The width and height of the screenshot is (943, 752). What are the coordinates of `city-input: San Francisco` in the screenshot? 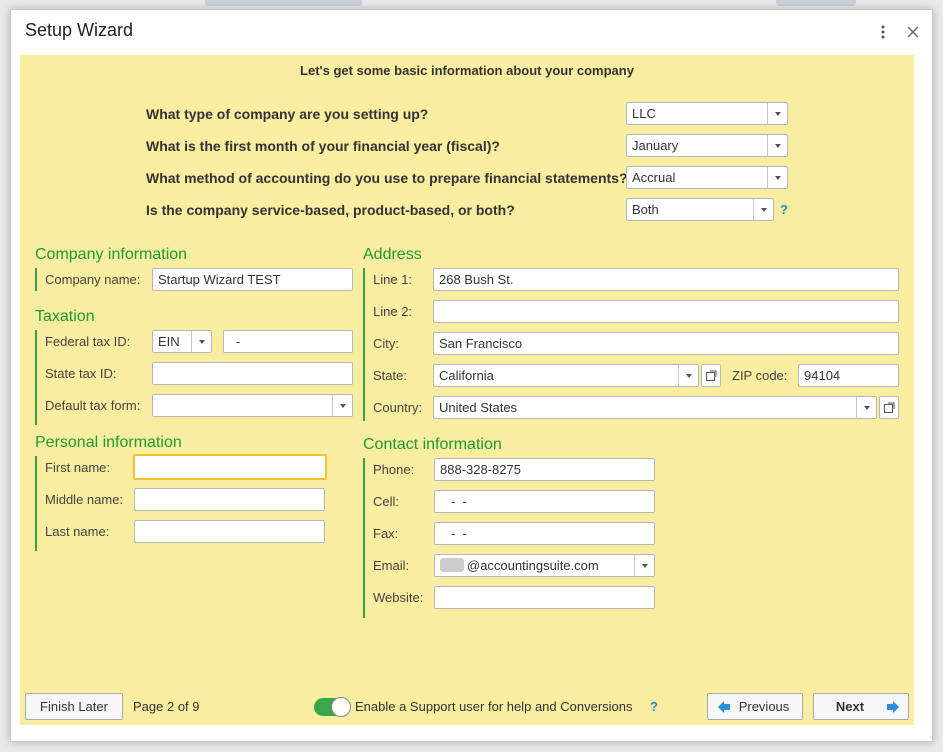 It's located at (666, 343).